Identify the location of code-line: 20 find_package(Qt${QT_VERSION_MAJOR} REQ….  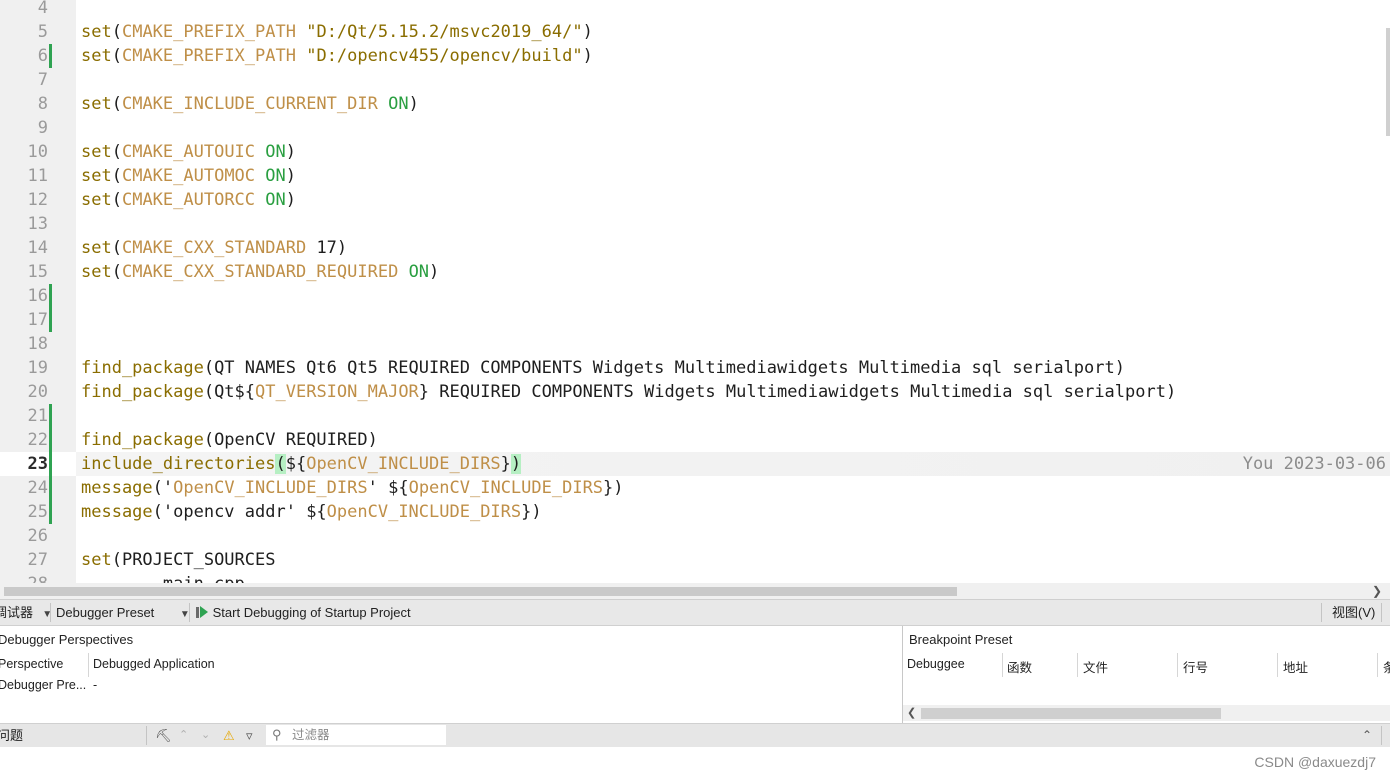
(695, 392).